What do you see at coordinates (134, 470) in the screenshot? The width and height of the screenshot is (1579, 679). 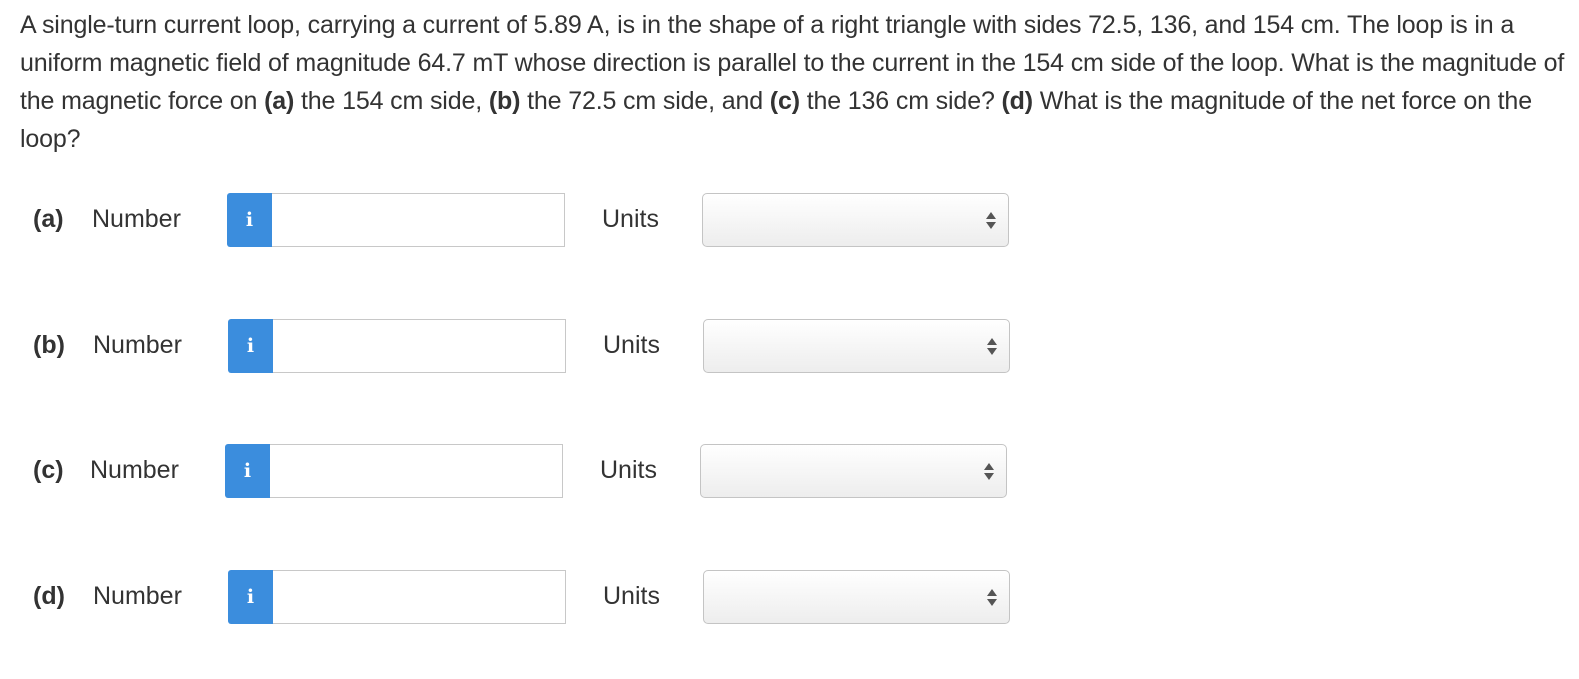 I see `number-label-c: Number` at bounding box center [134, 470].